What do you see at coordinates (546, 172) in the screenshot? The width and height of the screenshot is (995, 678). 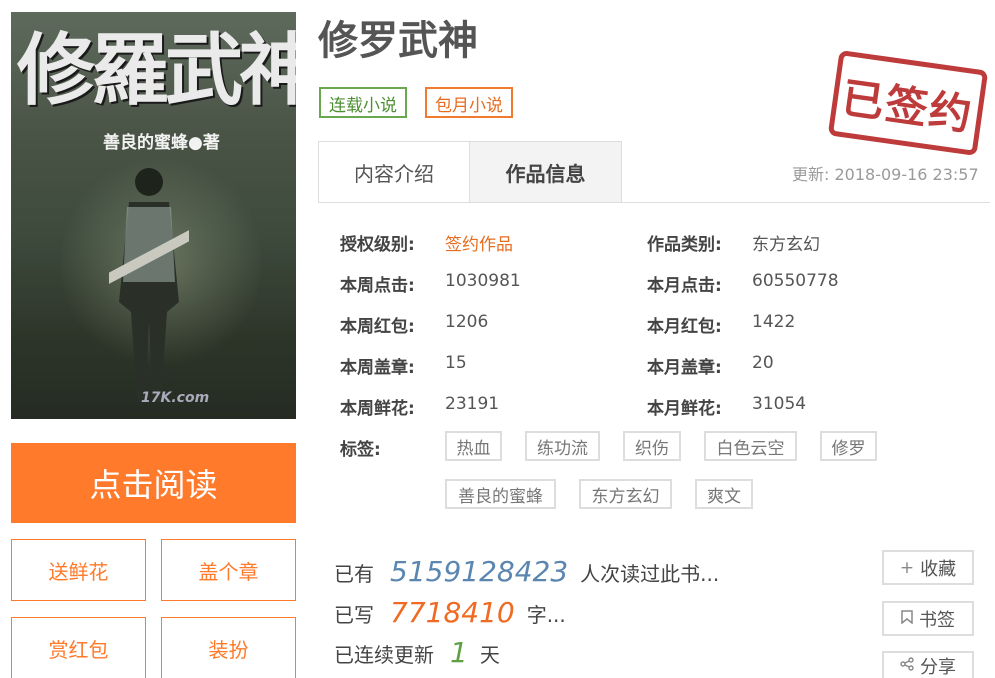 I see `tab-info: 作品信息` at bounding box center [546, 172].